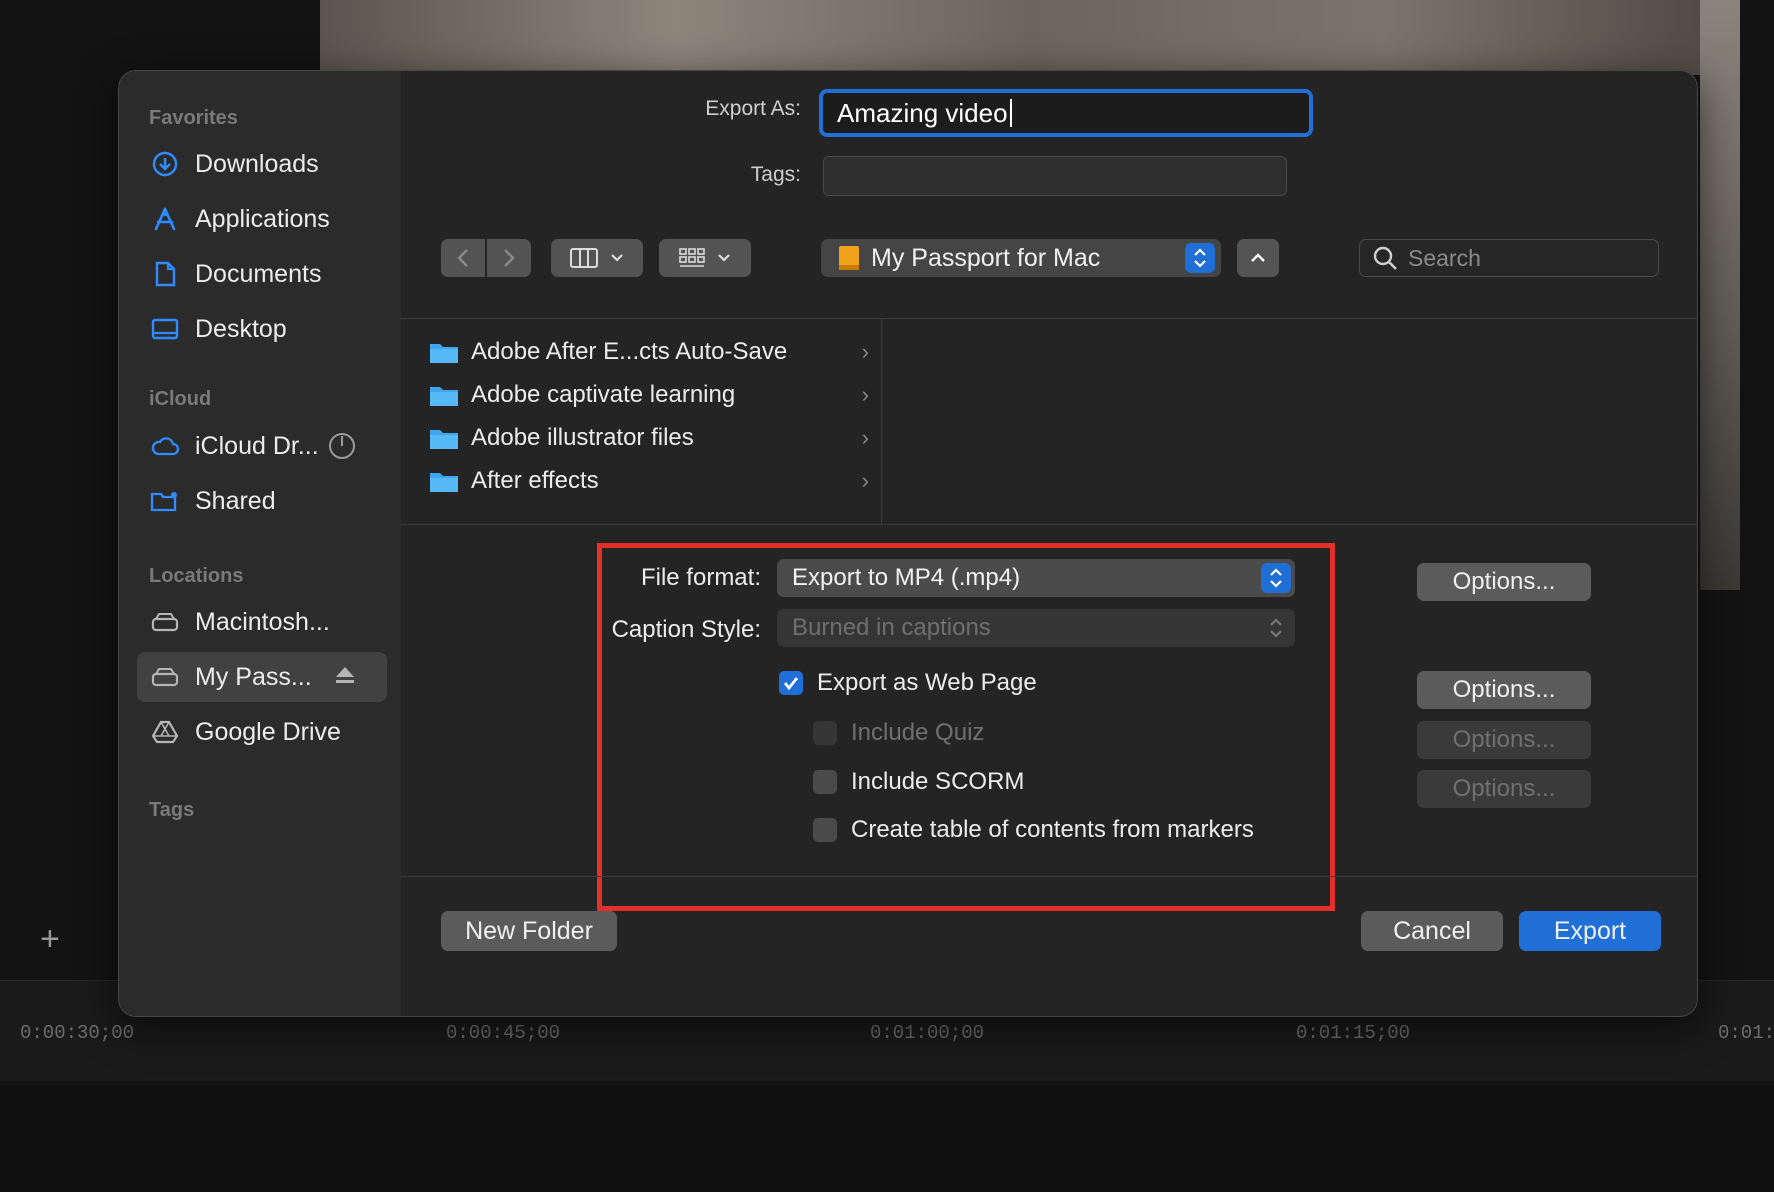 The image size is (1774, 1192). I want to click on file-format-popup: Export to MP4 (.mp4), so click(1036, 578).